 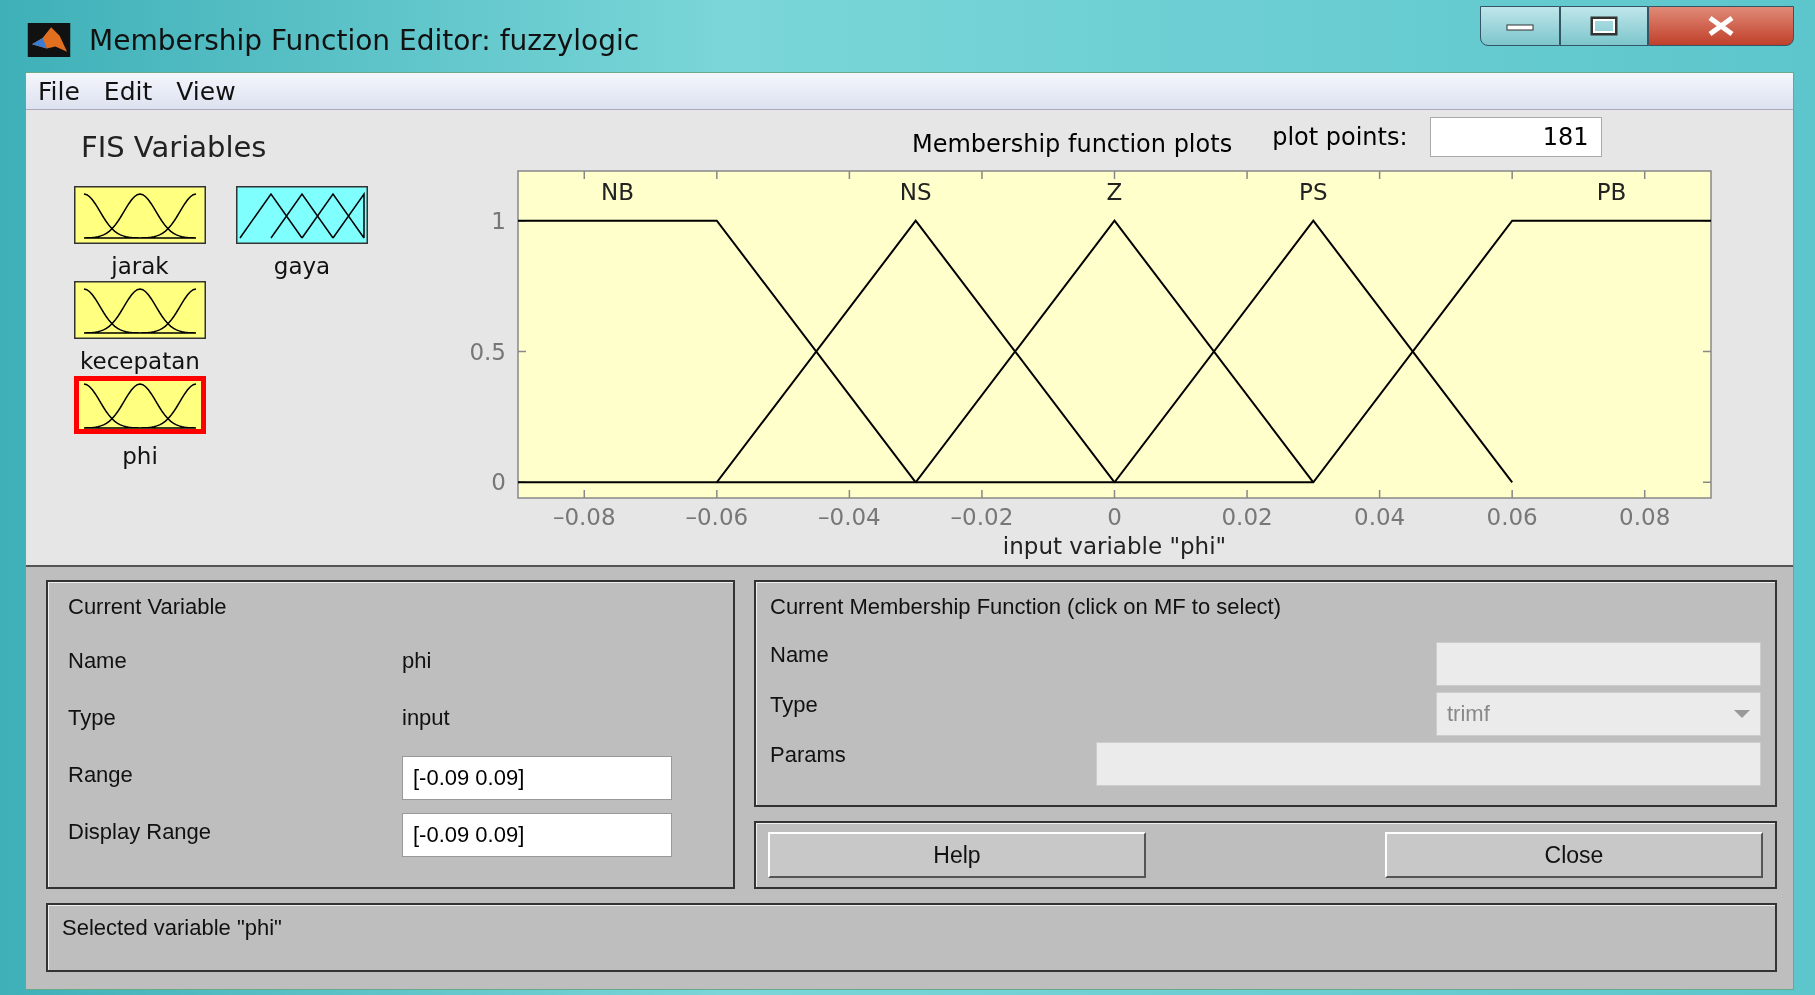 What do you see at coordinates (915, 192) in the screenshot?
I see `mf-label: NS` at bounding box center [915, 192].